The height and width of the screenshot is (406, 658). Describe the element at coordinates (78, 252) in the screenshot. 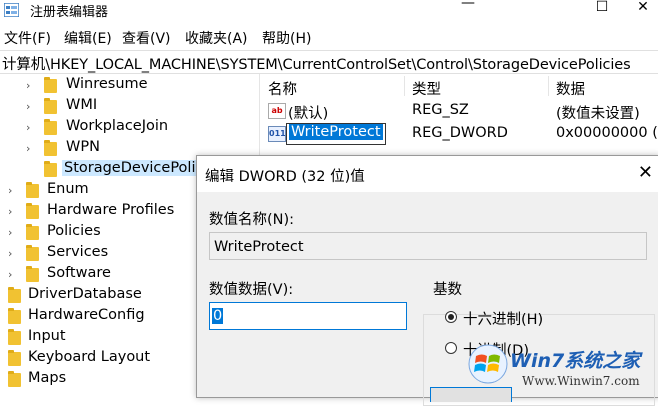

I see `tree-item-label: Services` at that location.